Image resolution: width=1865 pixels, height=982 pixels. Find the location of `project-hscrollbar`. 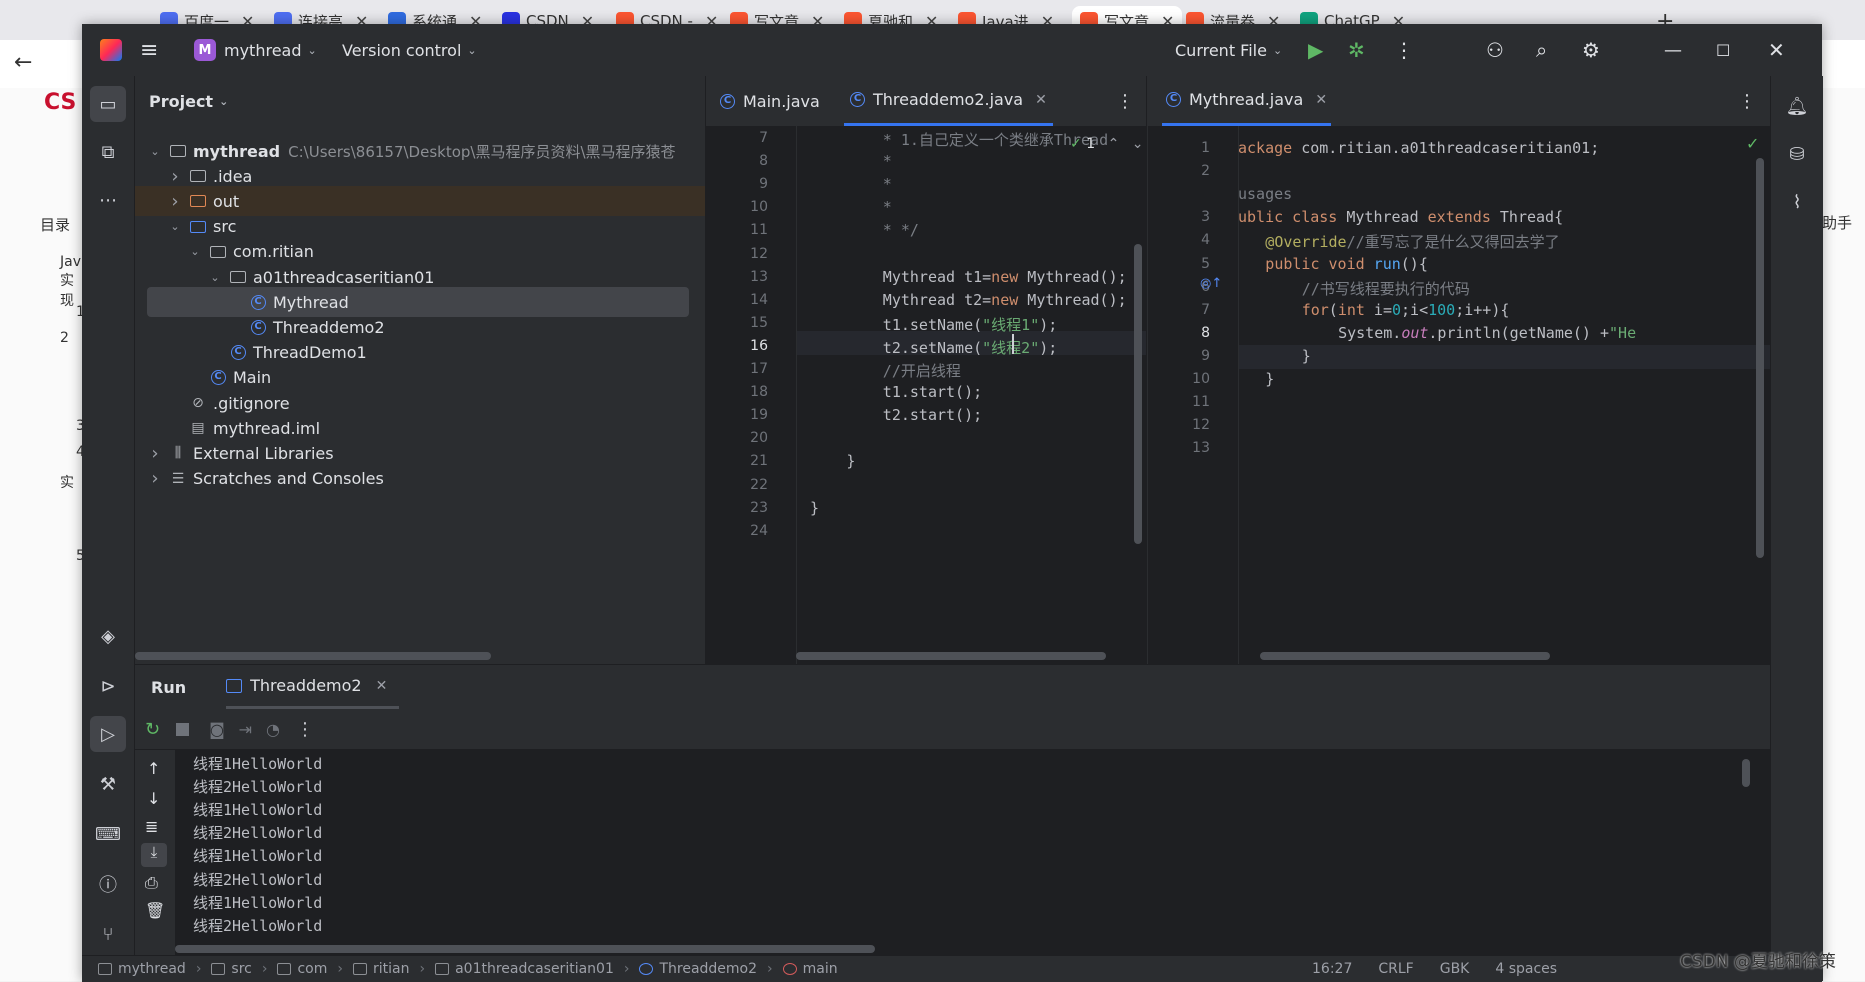

project-hscrollbar is located at coordinates (313, 656).